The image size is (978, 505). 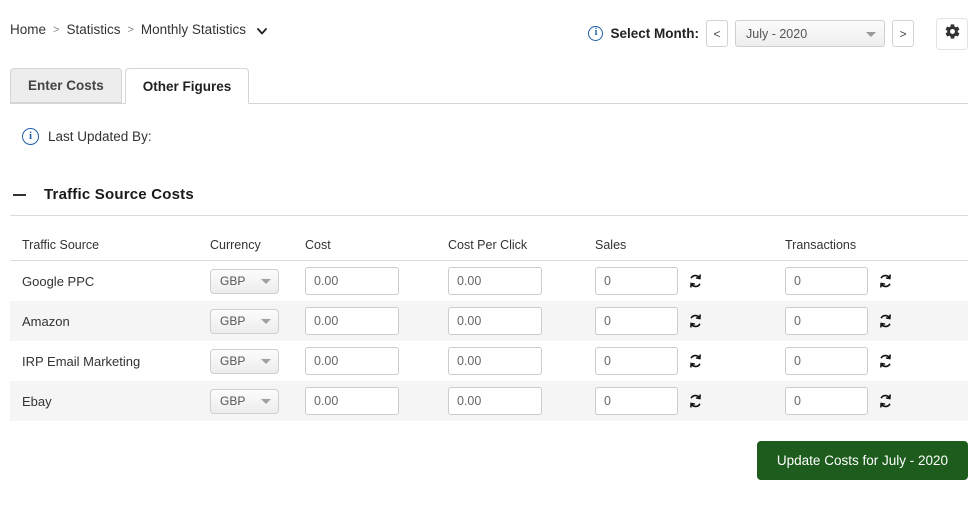 I want to click on month-select: July - 2020, so click(x=810, y=33).